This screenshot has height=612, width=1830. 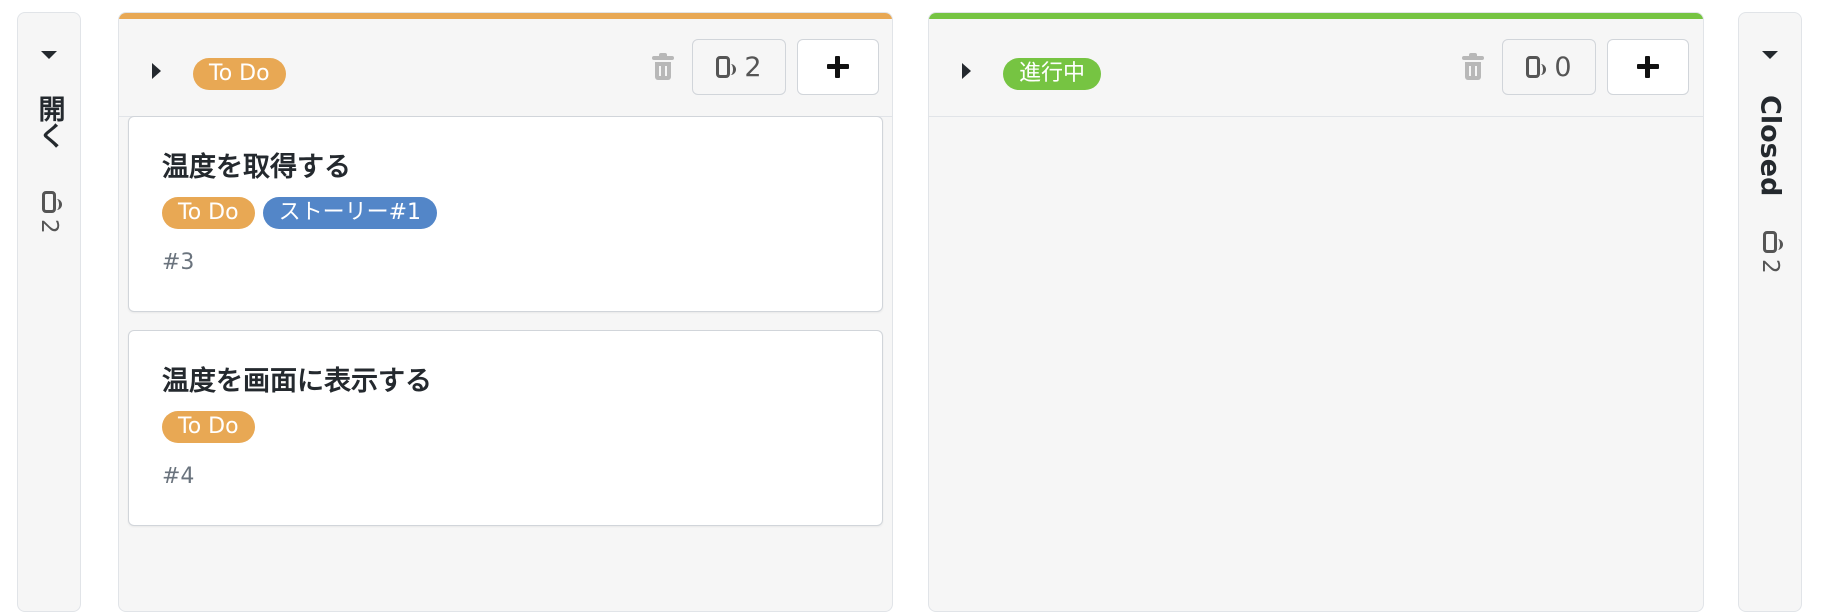 What do you see at coordinates (178, 262) in the screenshot?
I see `card-number: #3` at bounding box center [178, 262].